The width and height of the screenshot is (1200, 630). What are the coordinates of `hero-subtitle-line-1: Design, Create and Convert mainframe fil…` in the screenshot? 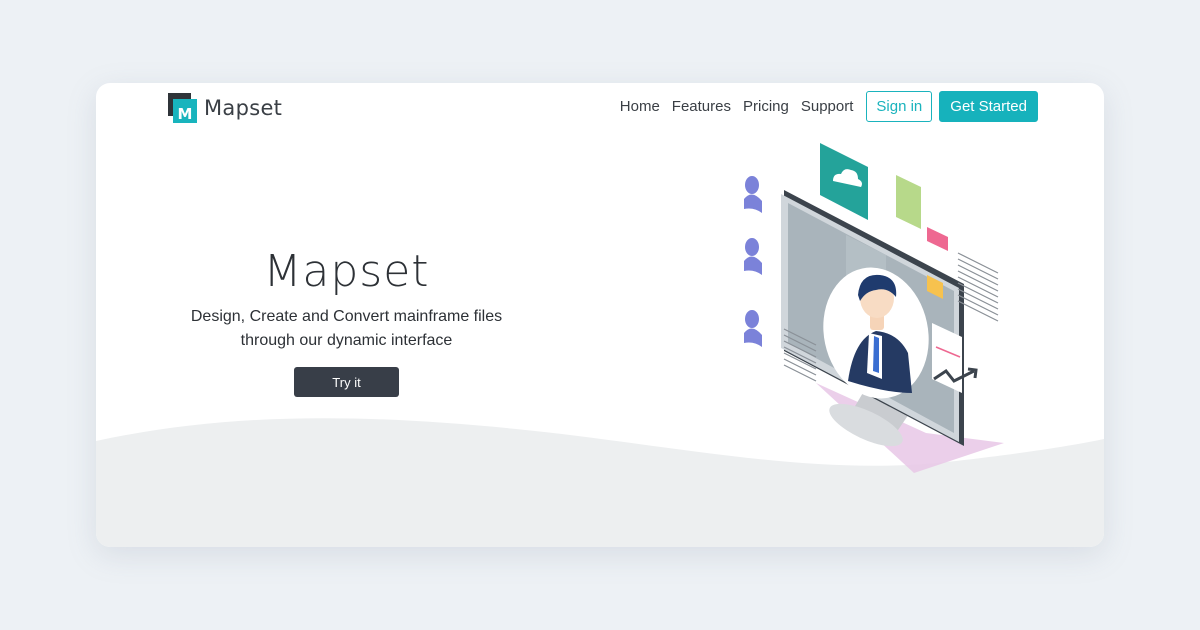 It's located at (346, 316).